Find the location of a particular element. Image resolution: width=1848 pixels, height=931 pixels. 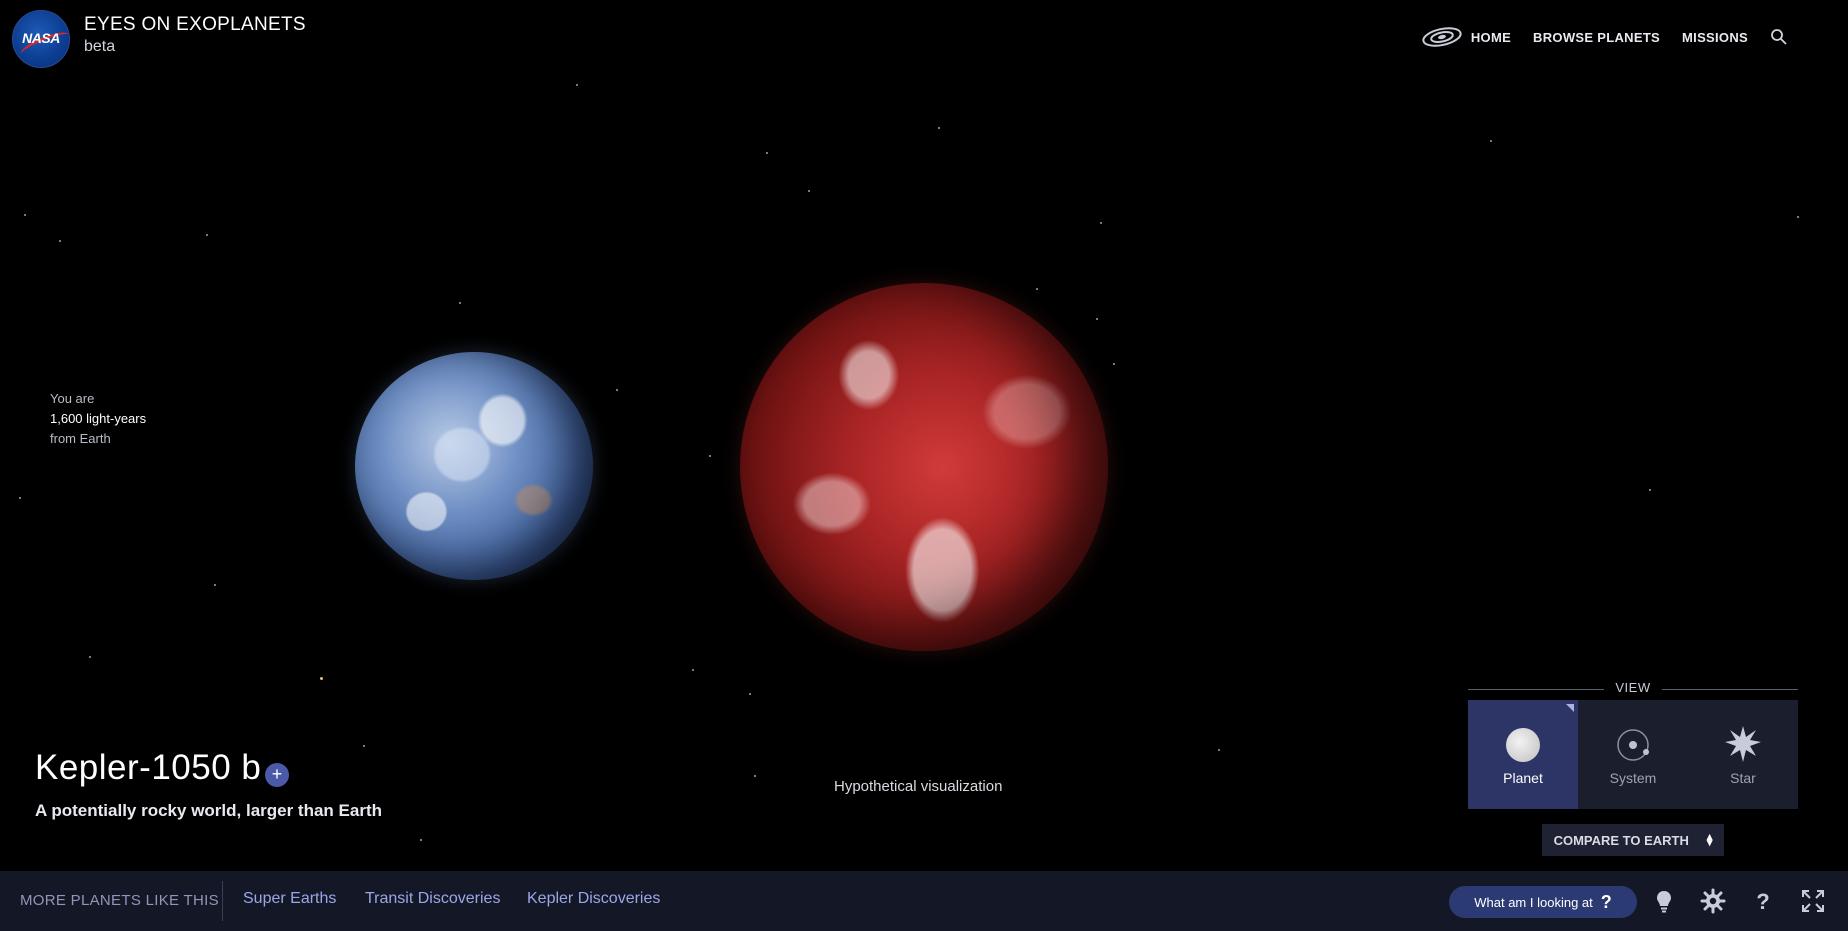

category-transit-discoveries: Transit Discoveries is located at coordinates (432, 899).